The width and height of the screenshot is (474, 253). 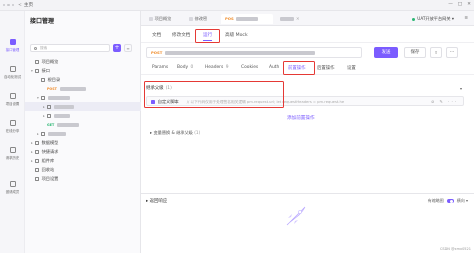 What do you see at coordinates (181, 35) in the screenshot?
I see `tab-edit-doc: 修改文档` at bounding box center [181, 35].